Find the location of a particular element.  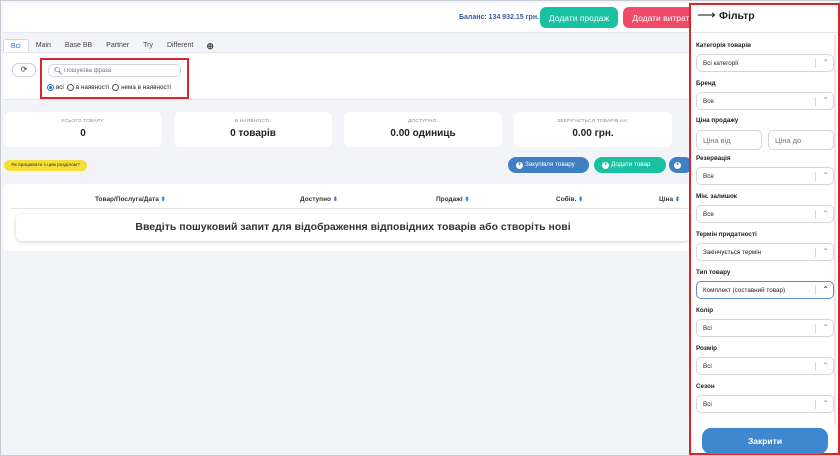

filter-select-product-type: Комплект (составний товар) ⌃ is located at coordinates (765, 290).